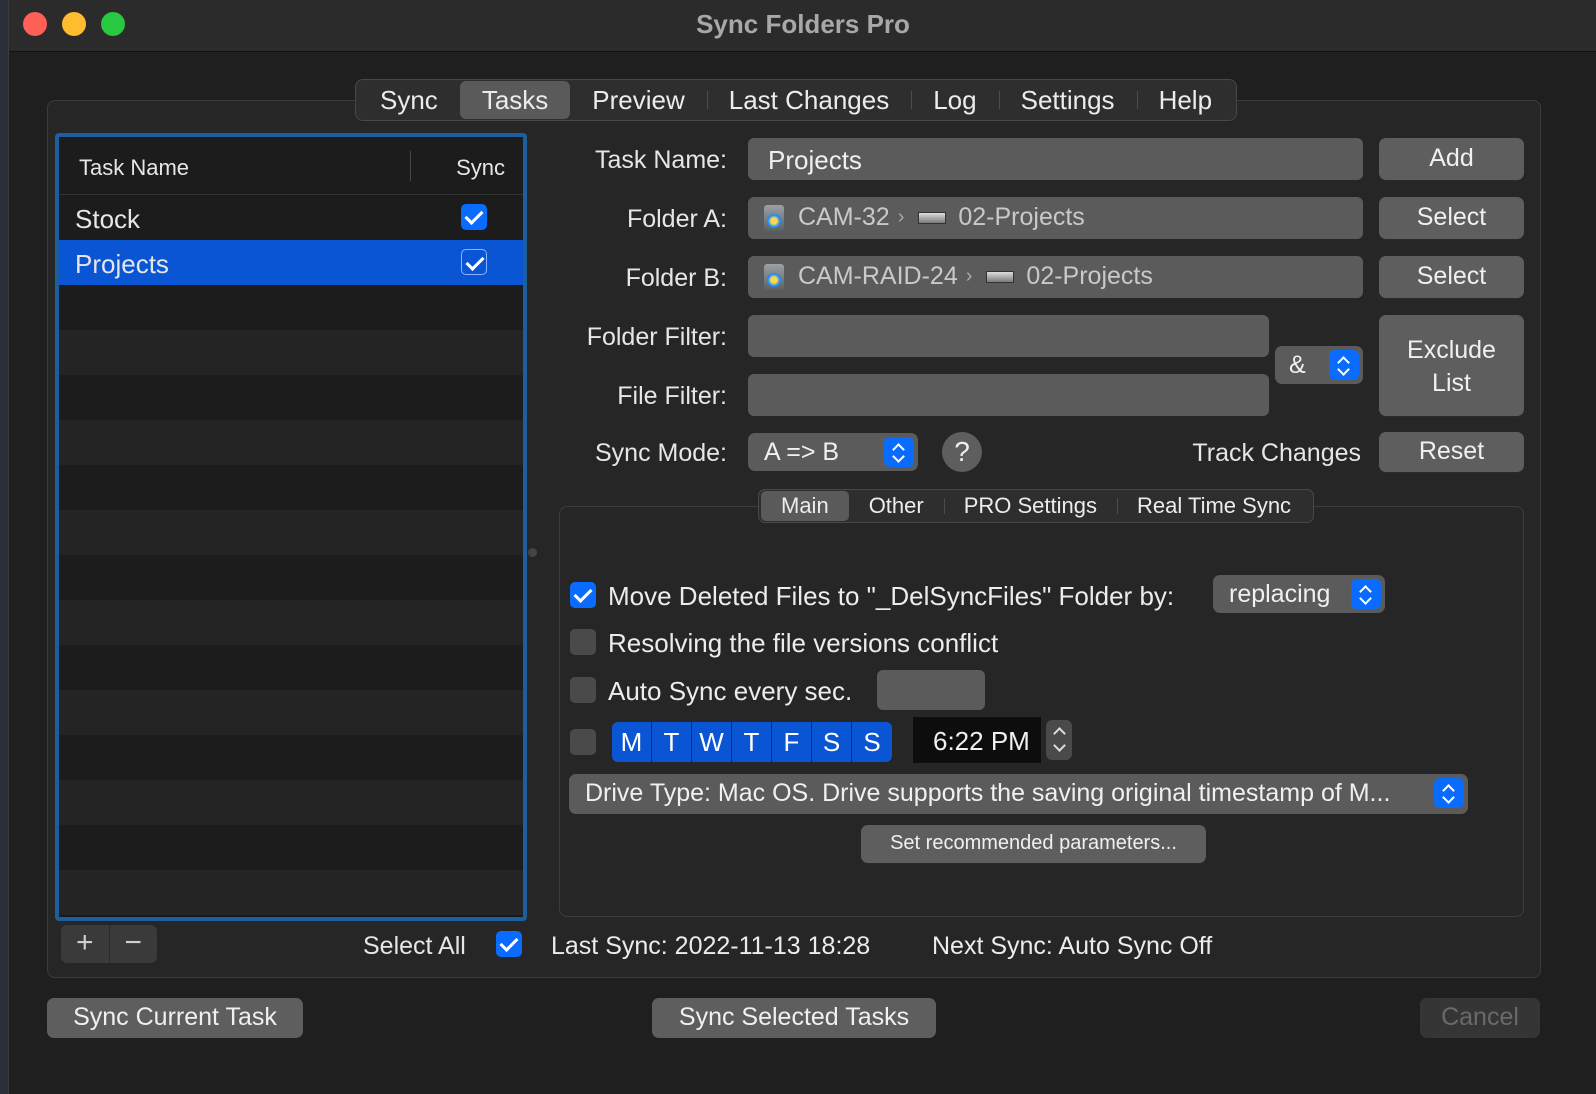  What do you see at coordinates (85, 944) in the screenshot?
I see `add-task-button: +` at bounding box center [85, 944].